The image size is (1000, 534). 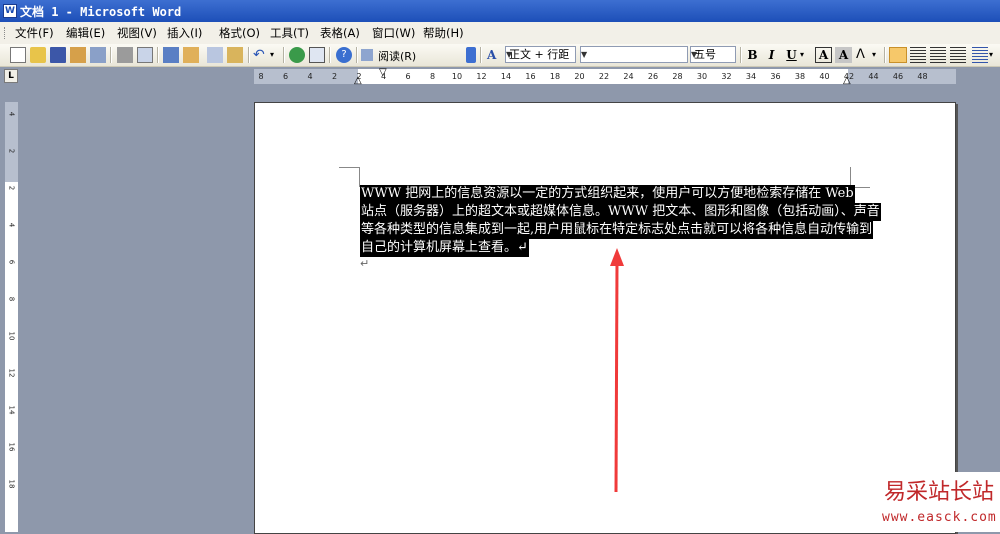 I want to click on watermark-site-name: 易采站长站, so click(x=939, y=492).